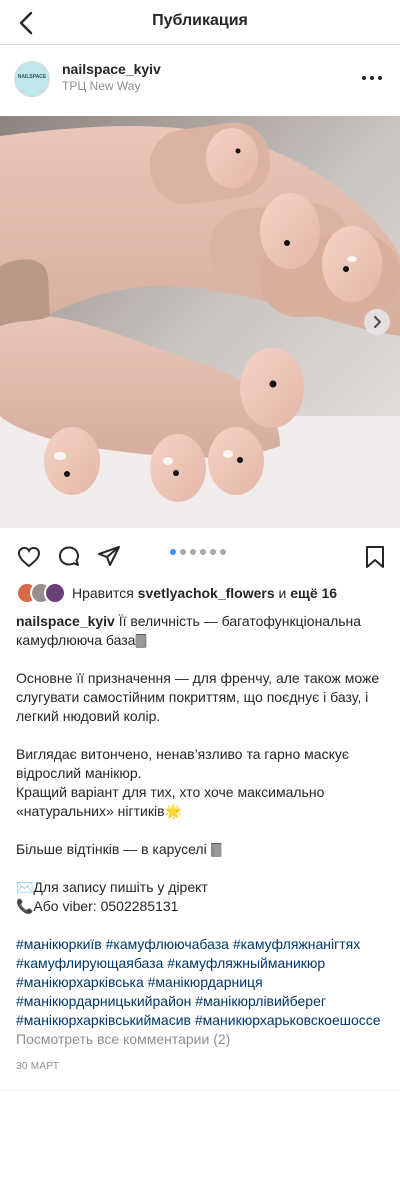  I want to click on post-header: NAILSPACE nailspace_kyiv ТРЦ New Way, so click(200, 80).